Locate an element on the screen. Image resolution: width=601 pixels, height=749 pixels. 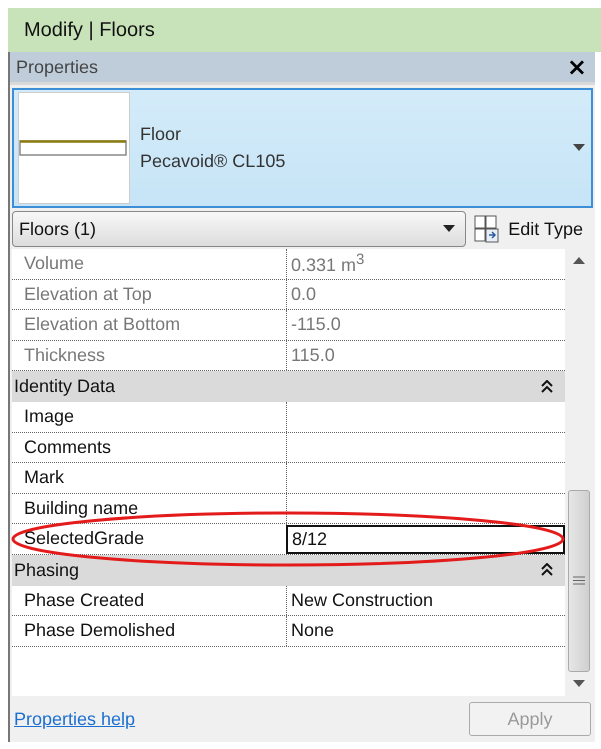
property-name: Comments is located at coordinates (68, 447).